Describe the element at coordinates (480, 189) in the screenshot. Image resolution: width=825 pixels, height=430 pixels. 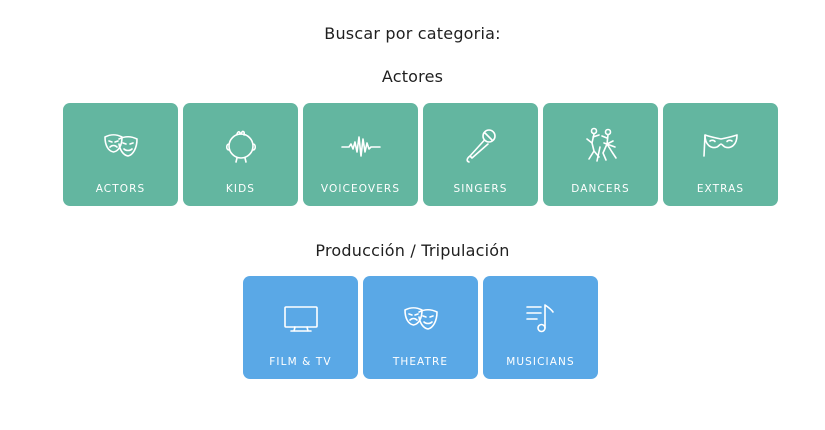
I see `category-label: SINGERS` at that location.